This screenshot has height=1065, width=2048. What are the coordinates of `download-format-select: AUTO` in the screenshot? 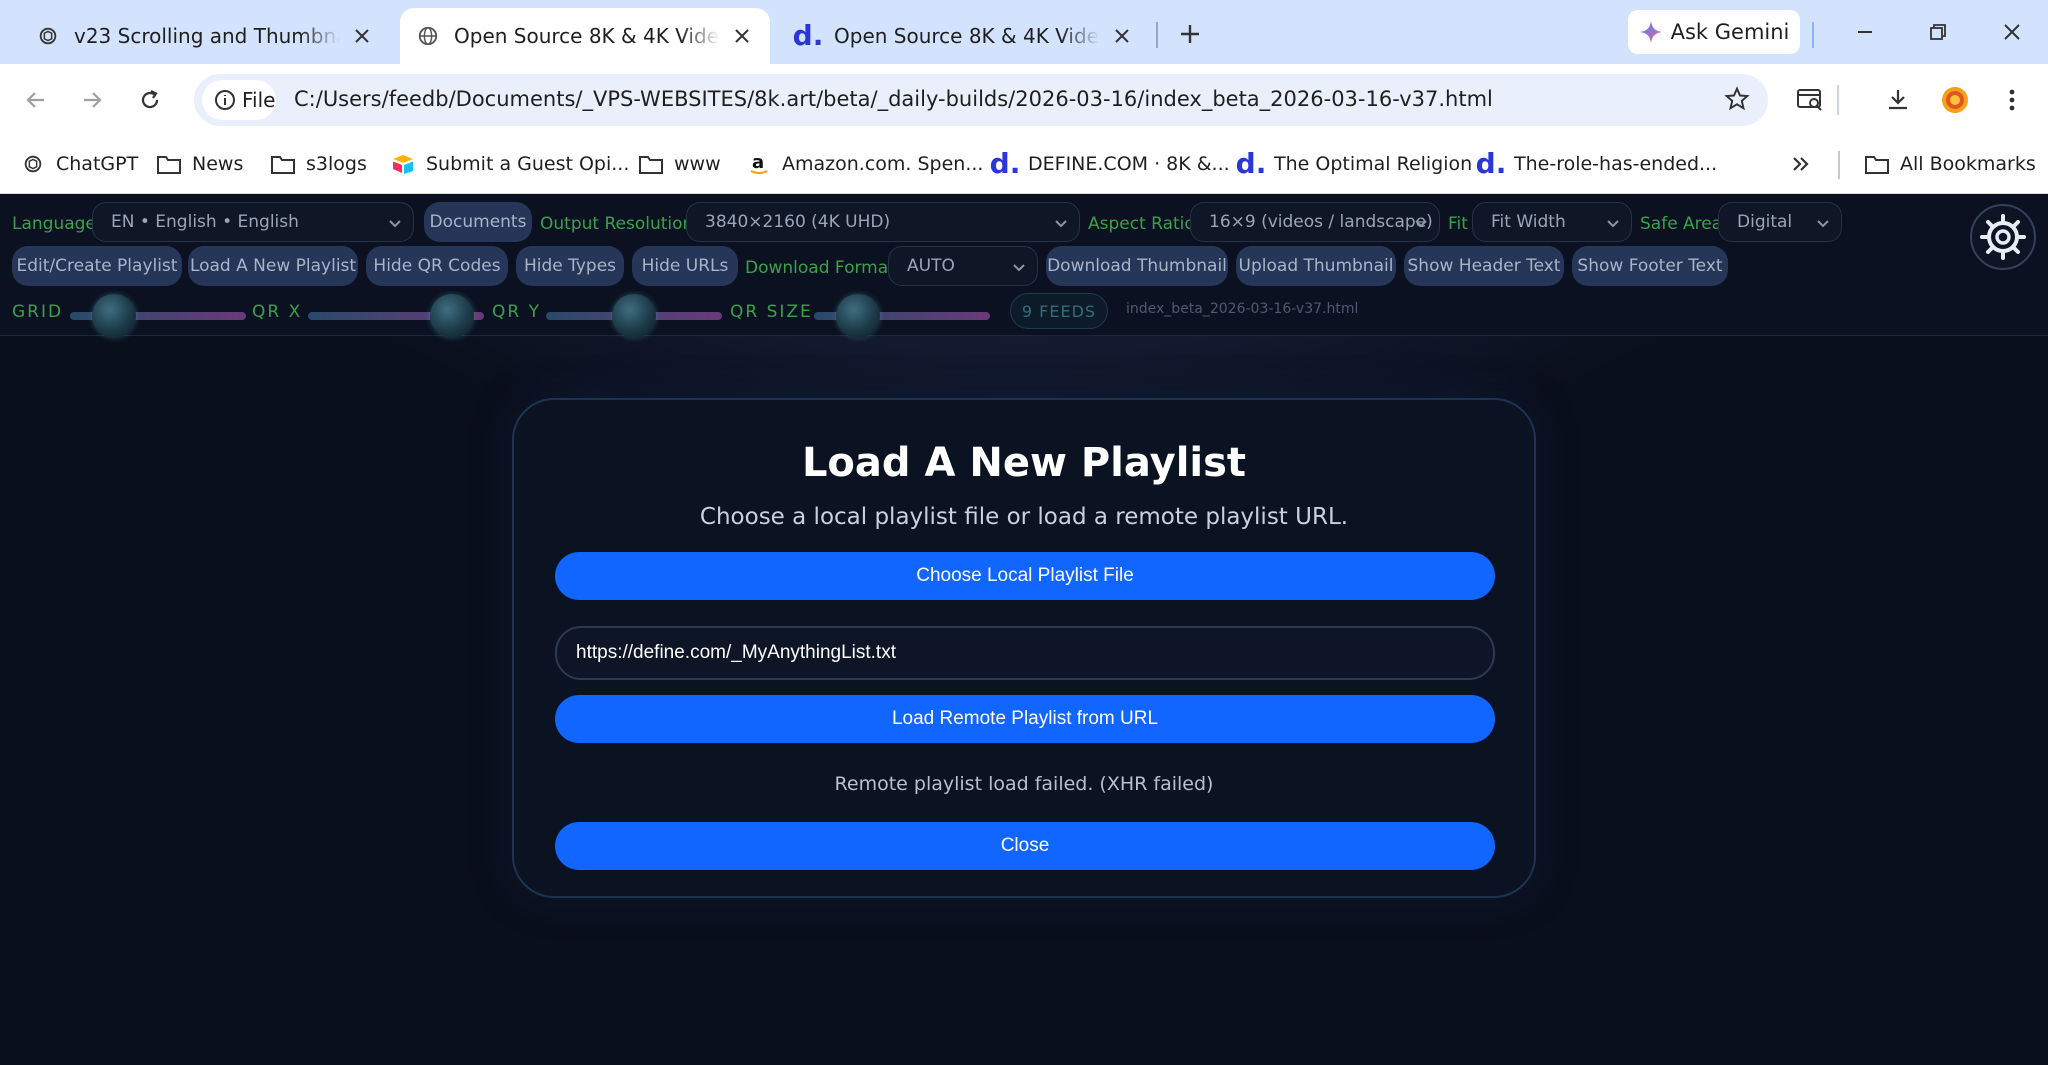 It's located at (963, 266).